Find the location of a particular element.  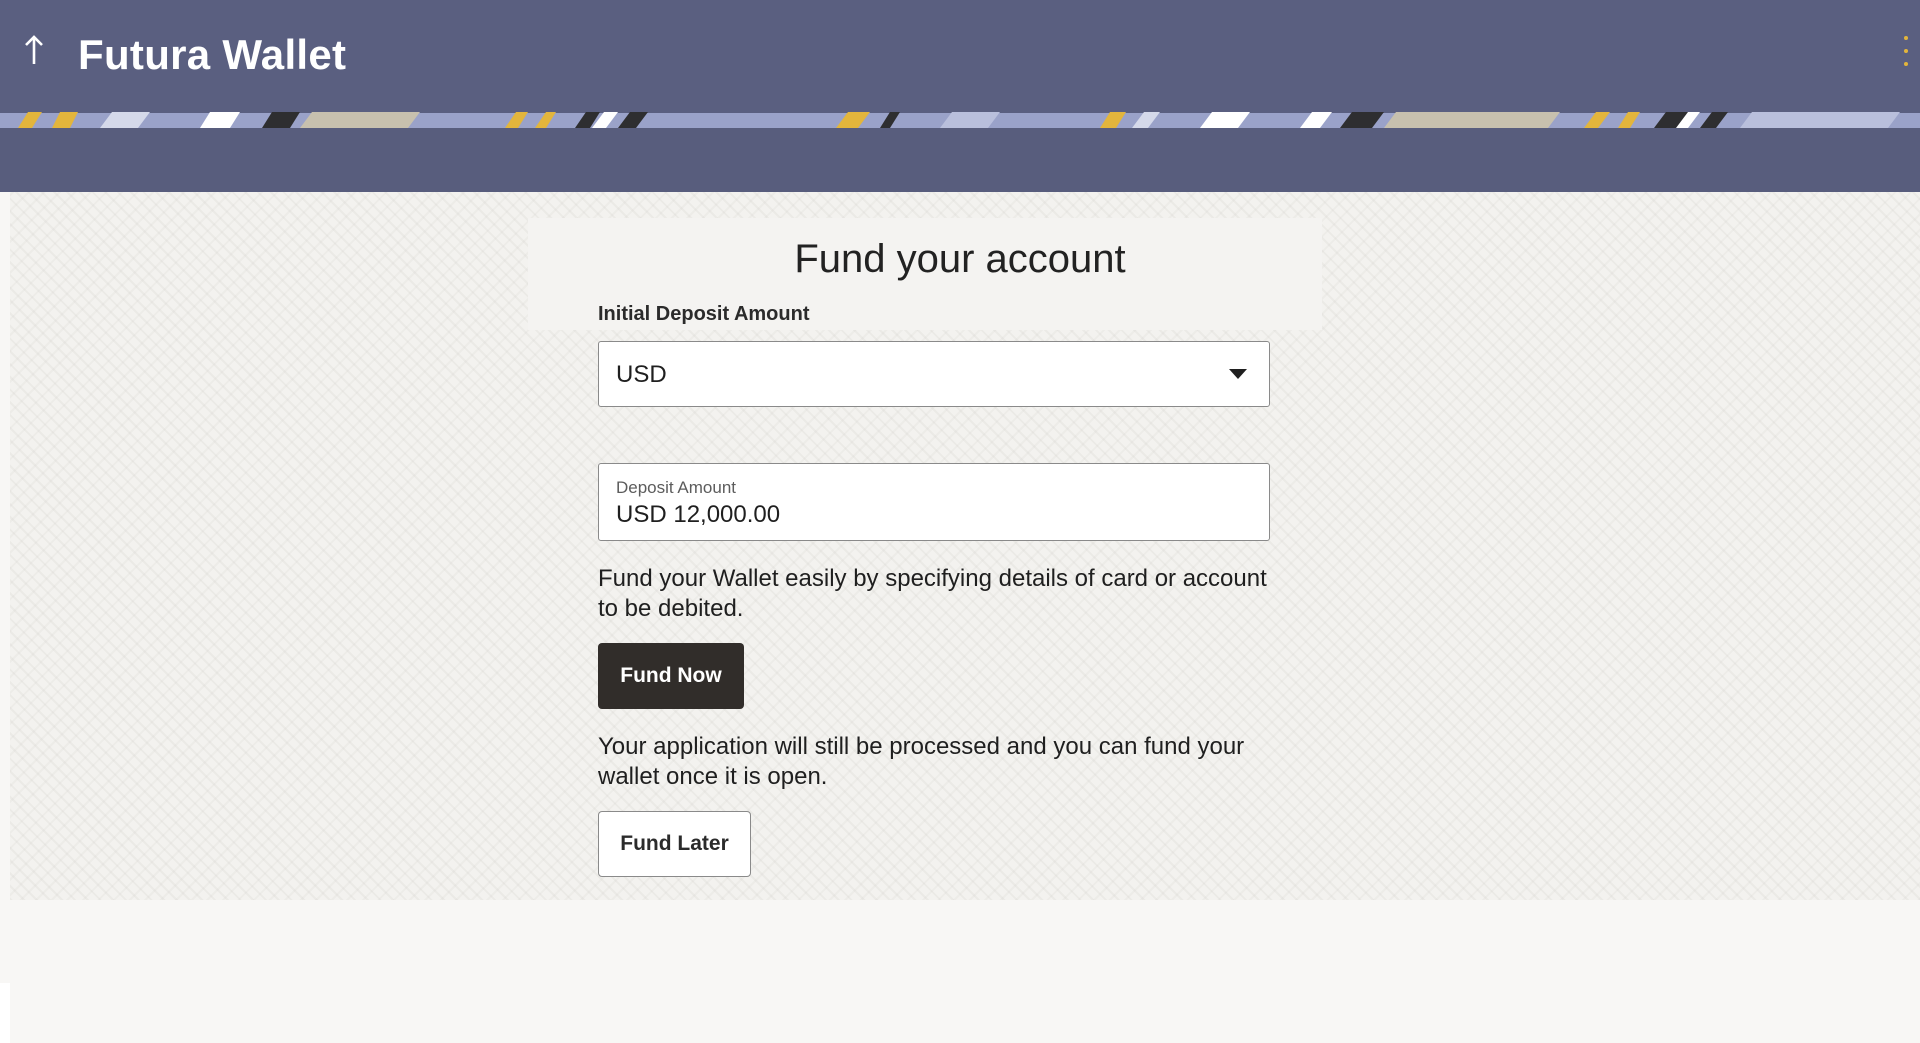

kebab-menu-button is located at coordinates (1906, 51).